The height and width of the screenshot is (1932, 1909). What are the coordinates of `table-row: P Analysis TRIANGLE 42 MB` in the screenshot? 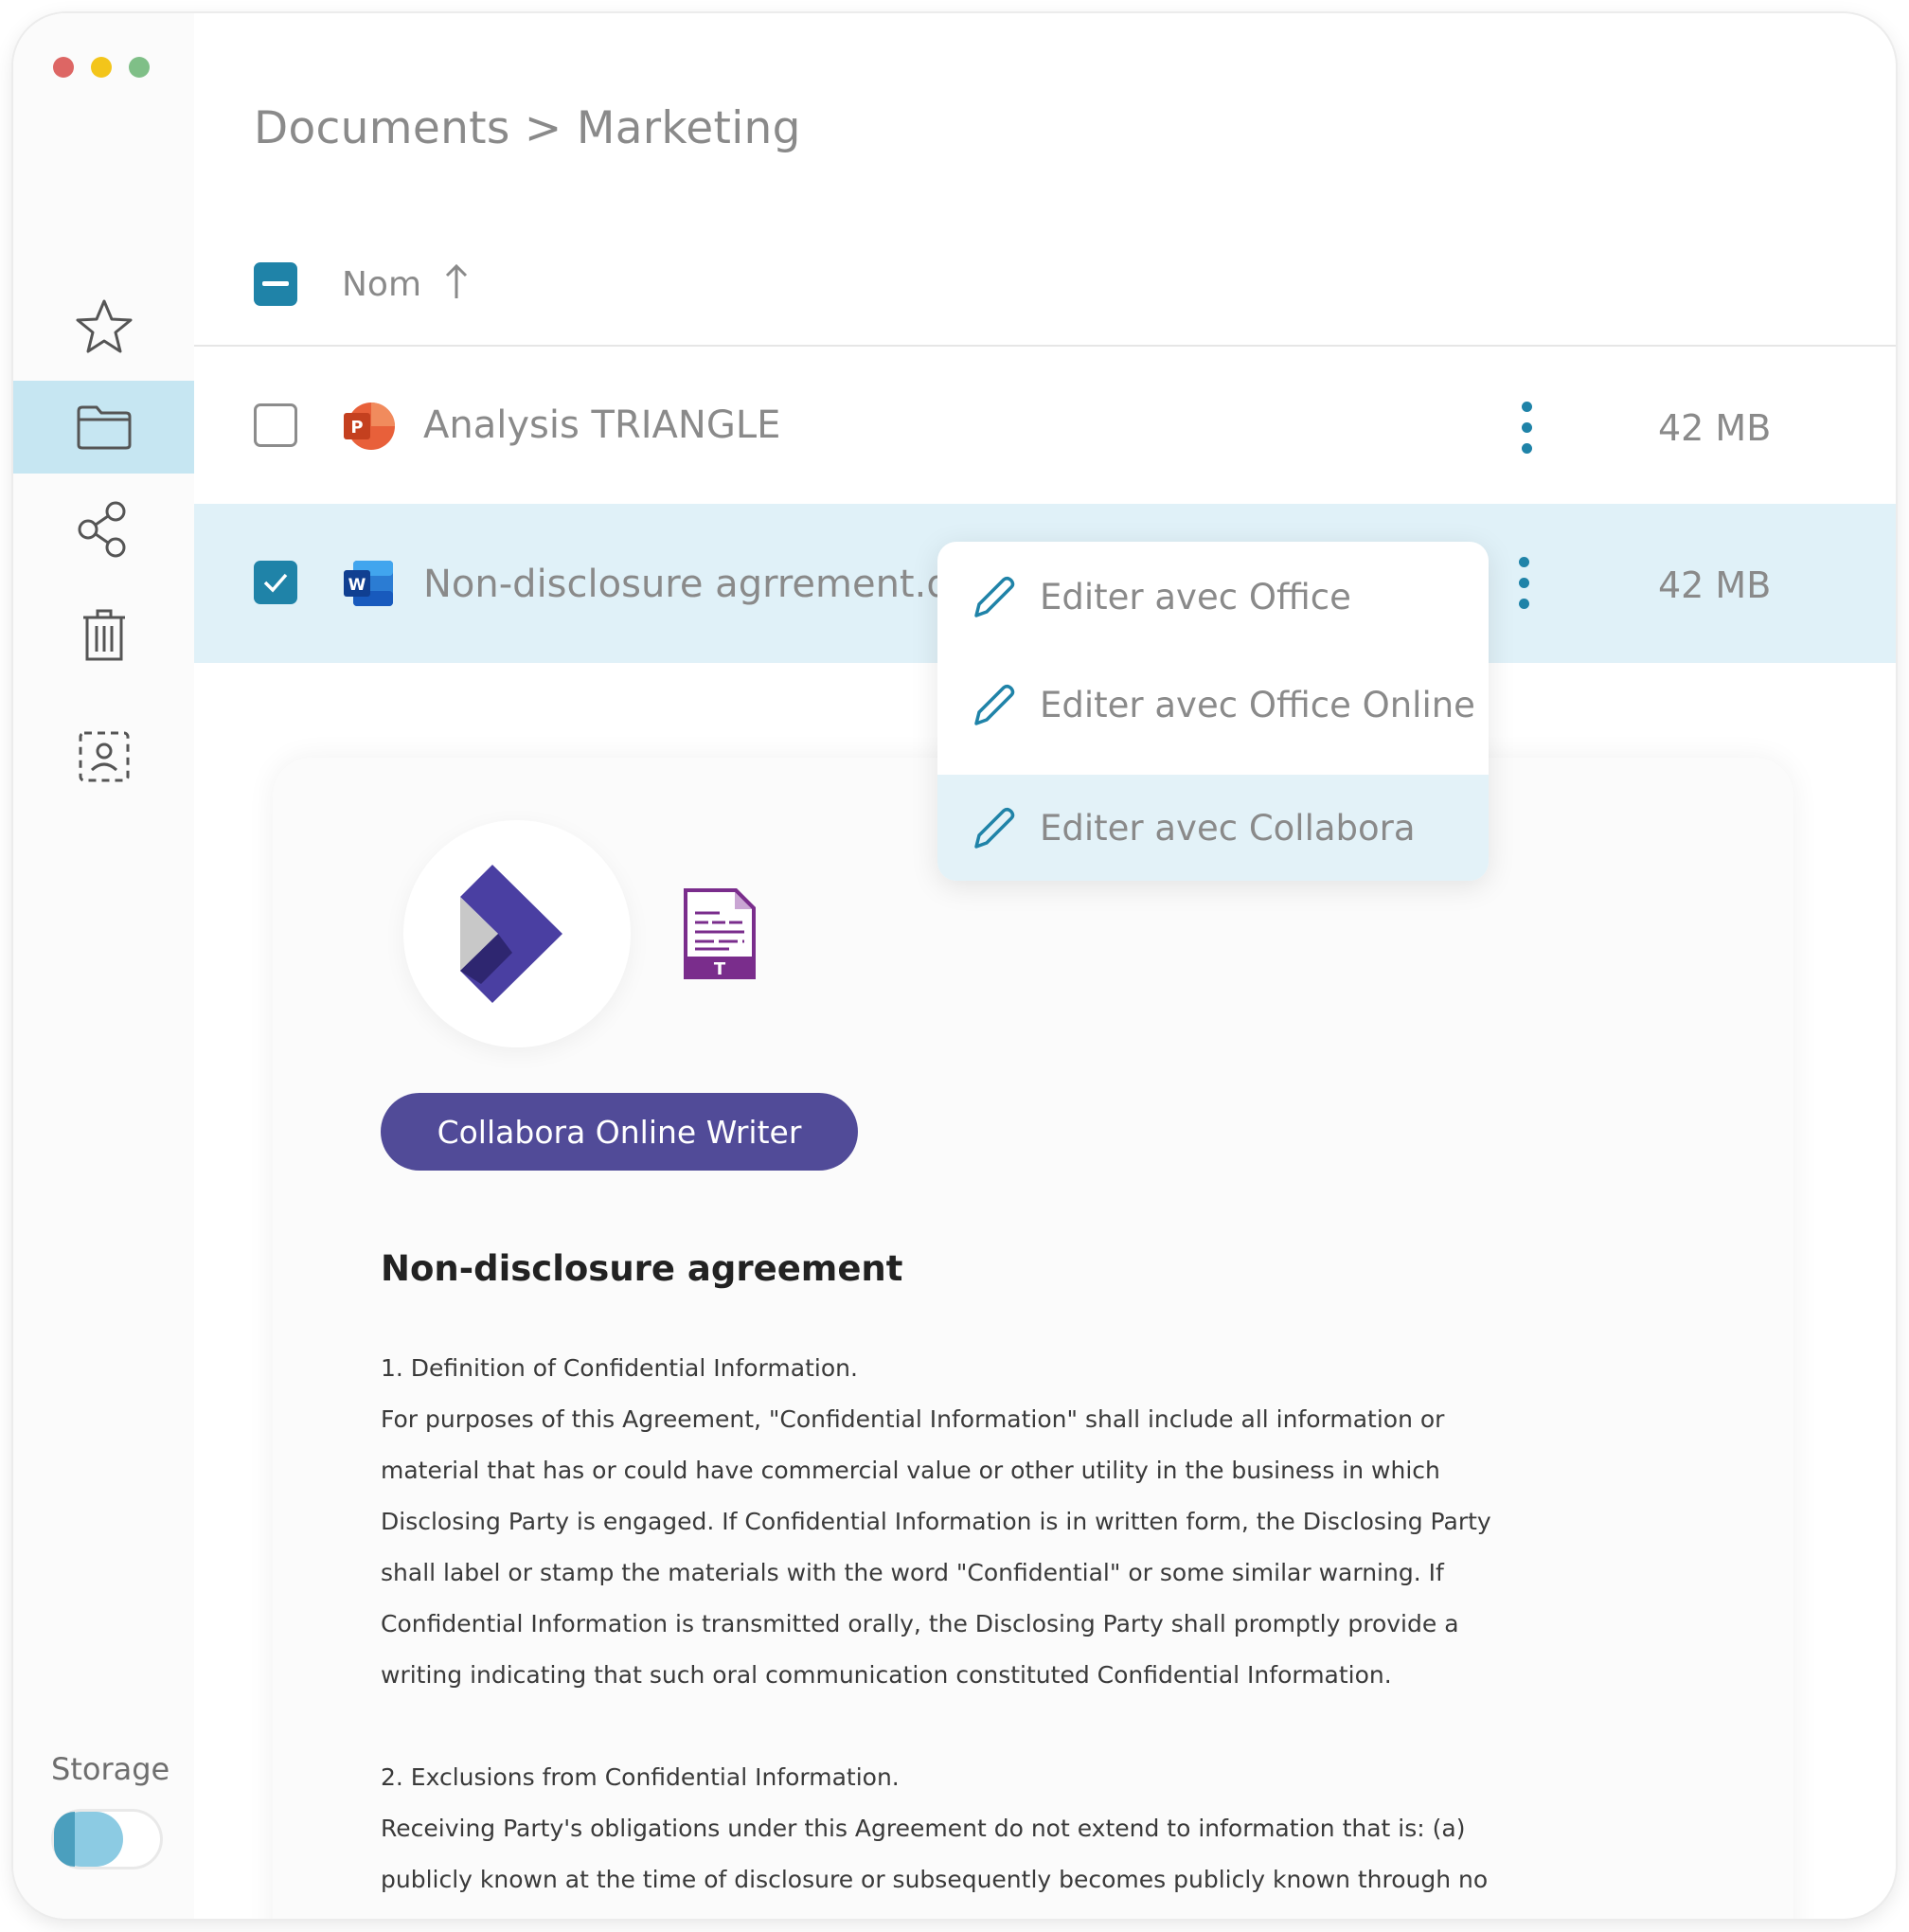 It's located at (1045, 425).